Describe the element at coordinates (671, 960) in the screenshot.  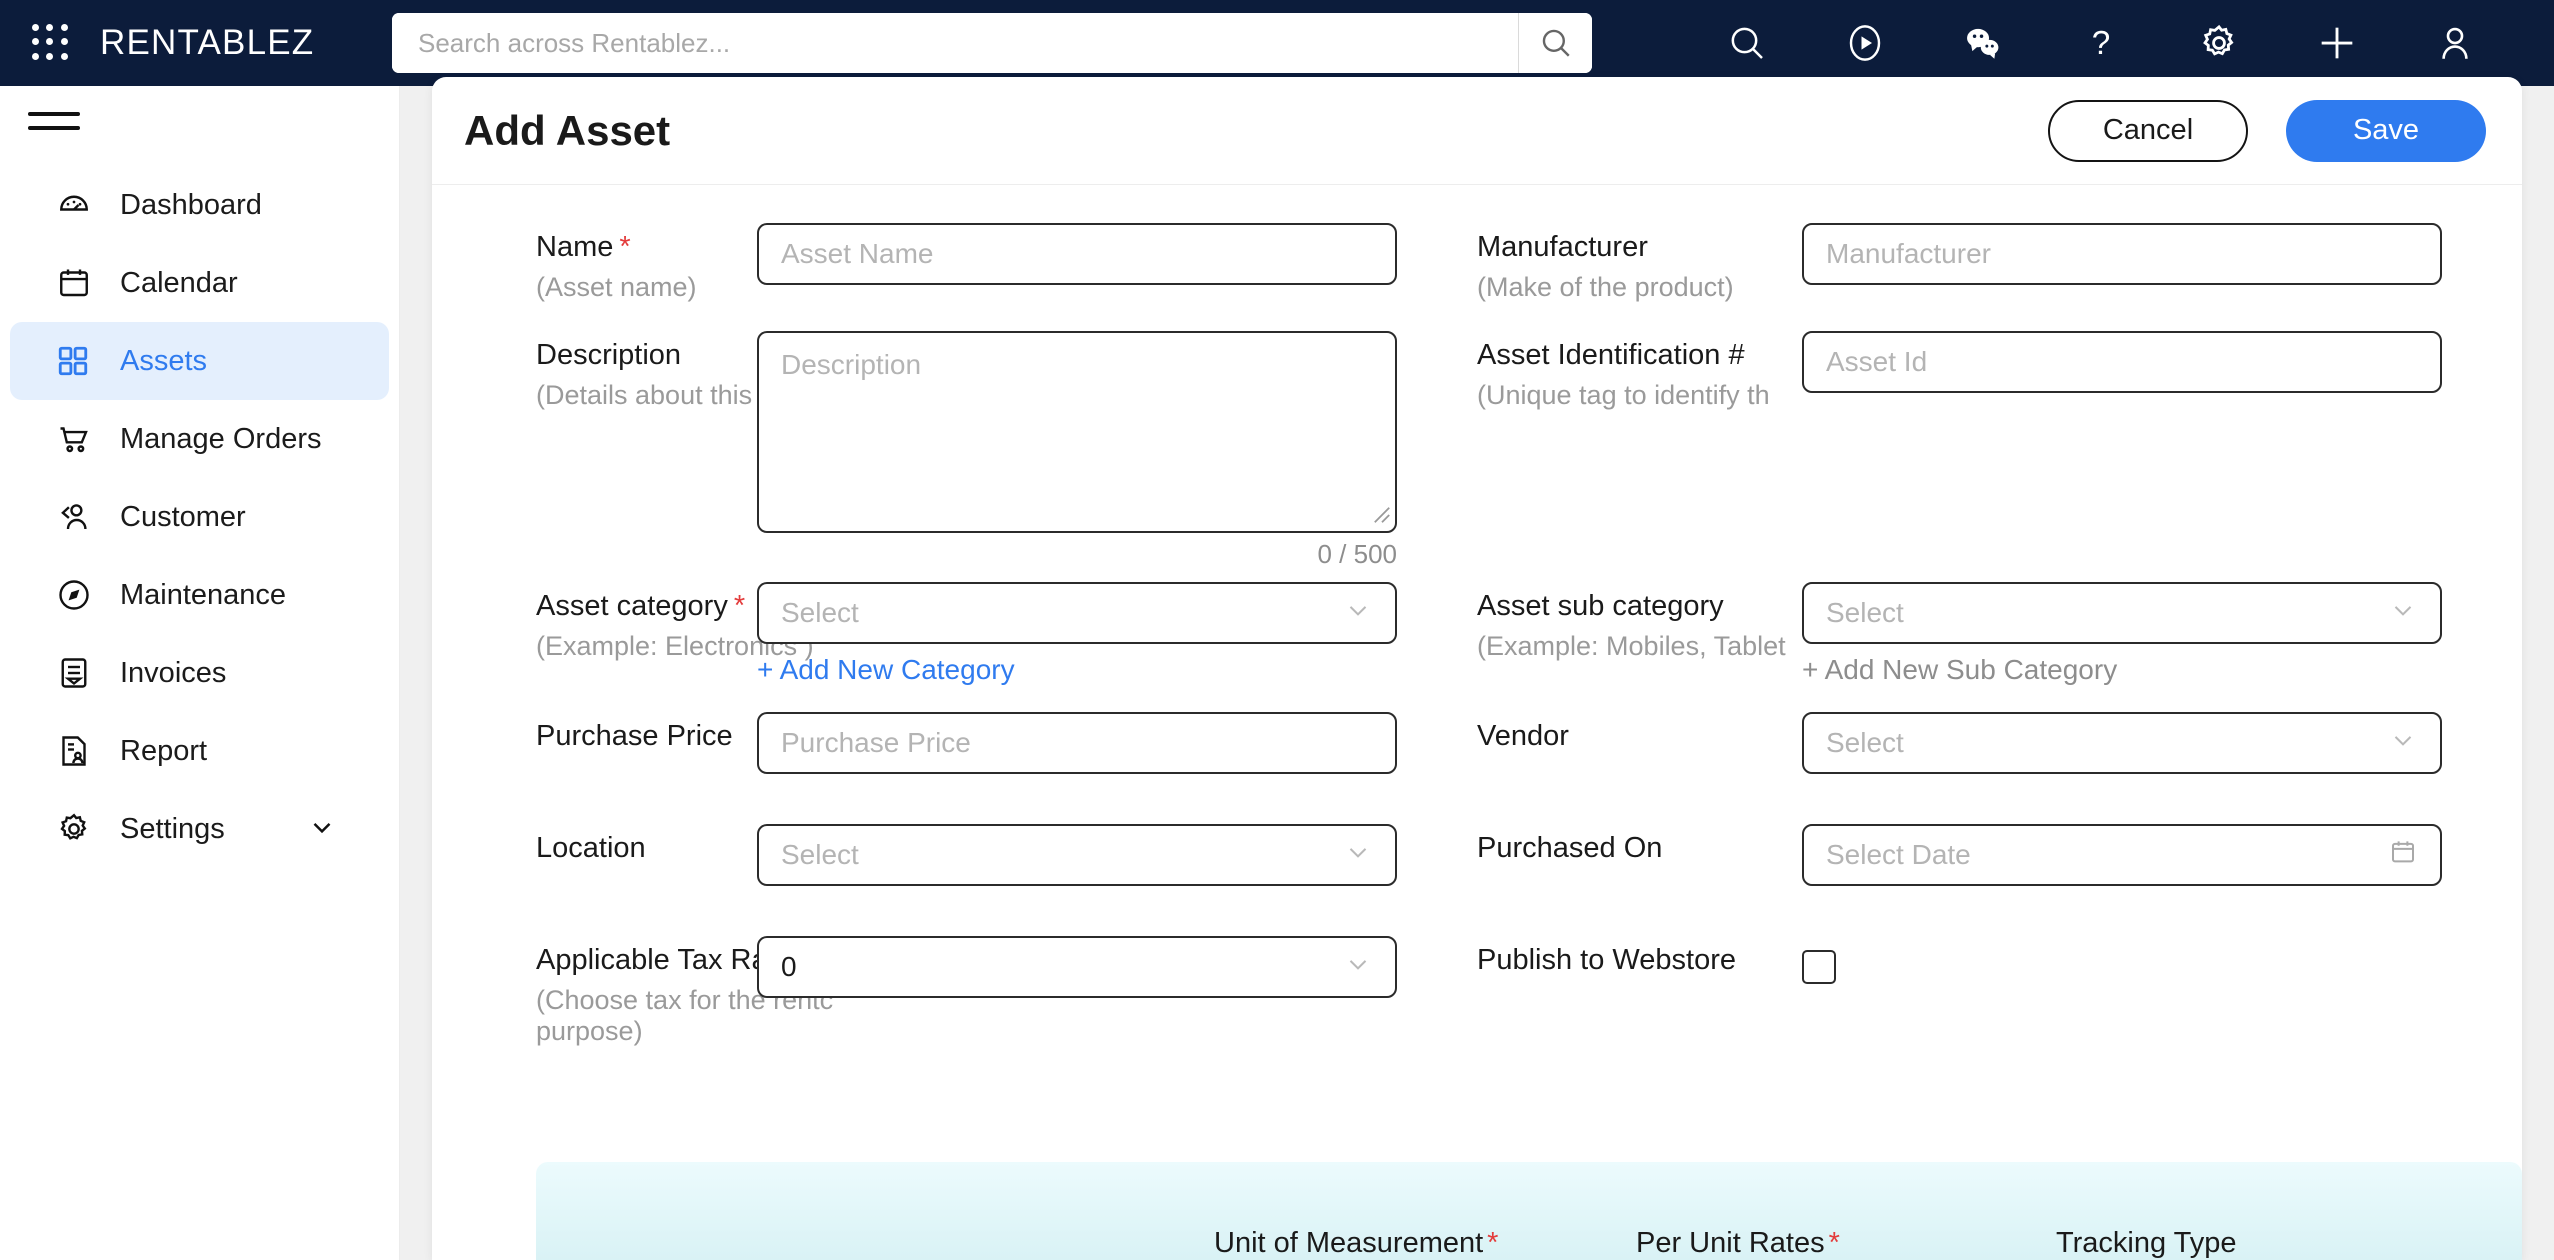
I see `tax-rates-label: Applicable Tax Rates` at that location.